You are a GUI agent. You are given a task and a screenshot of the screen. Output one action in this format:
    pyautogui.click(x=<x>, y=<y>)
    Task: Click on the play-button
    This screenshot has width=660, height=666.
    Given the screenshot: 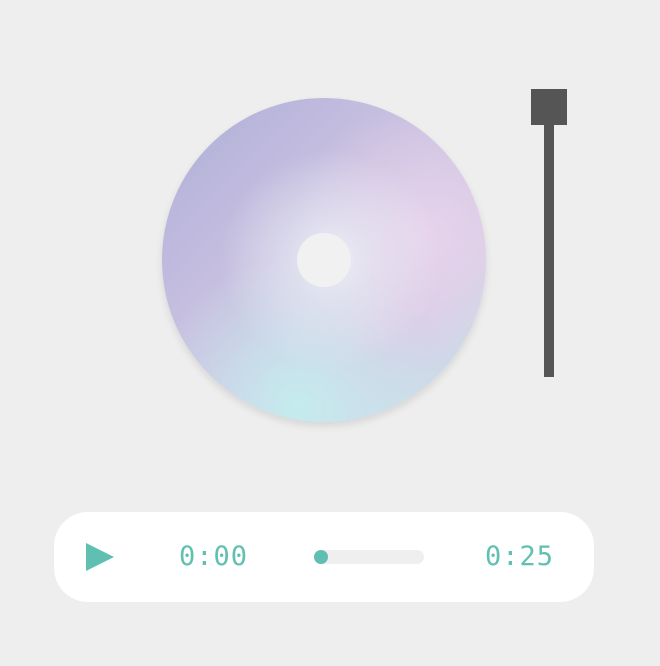 What is the action you would take?
    pyautogui.click(x=100, y=557)
    